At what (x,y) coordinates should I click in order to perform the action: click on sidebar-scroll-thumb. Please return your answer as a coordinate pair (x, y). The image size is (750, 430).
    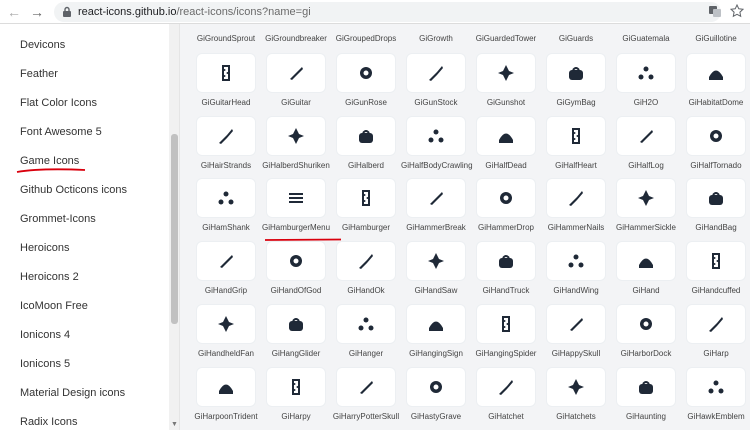
    Looking at the image, I should click on (174, 229).